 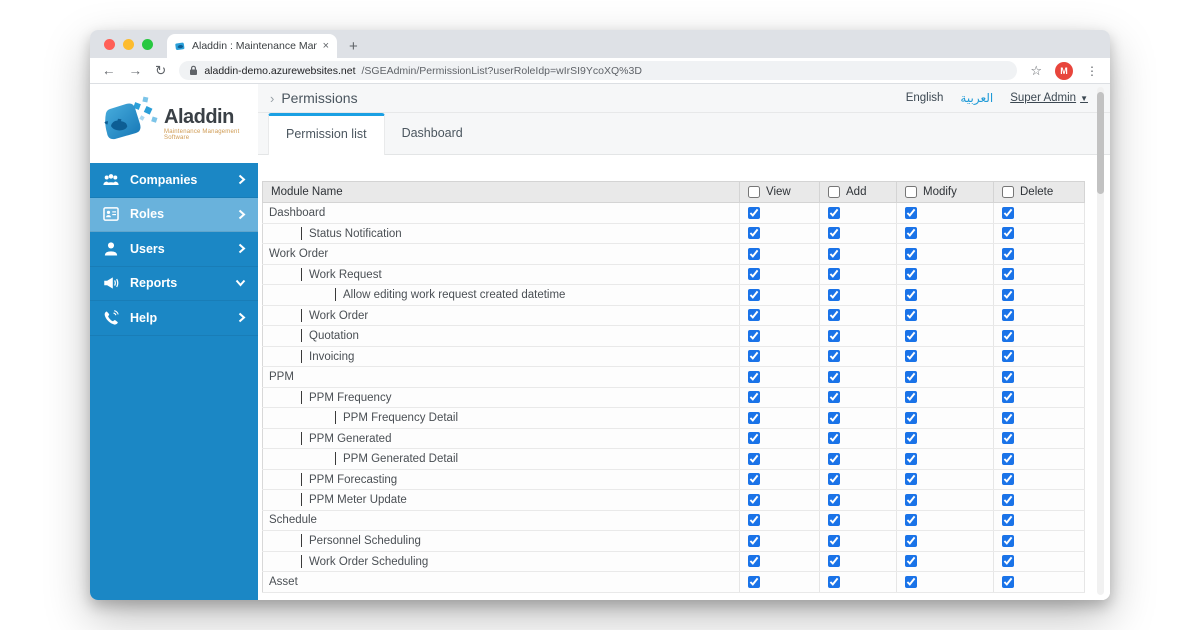 What do you see at coordinates (1064, 70) in the screenshot?
I see `profile-avatar: M` at bounding box center [1064, 70].